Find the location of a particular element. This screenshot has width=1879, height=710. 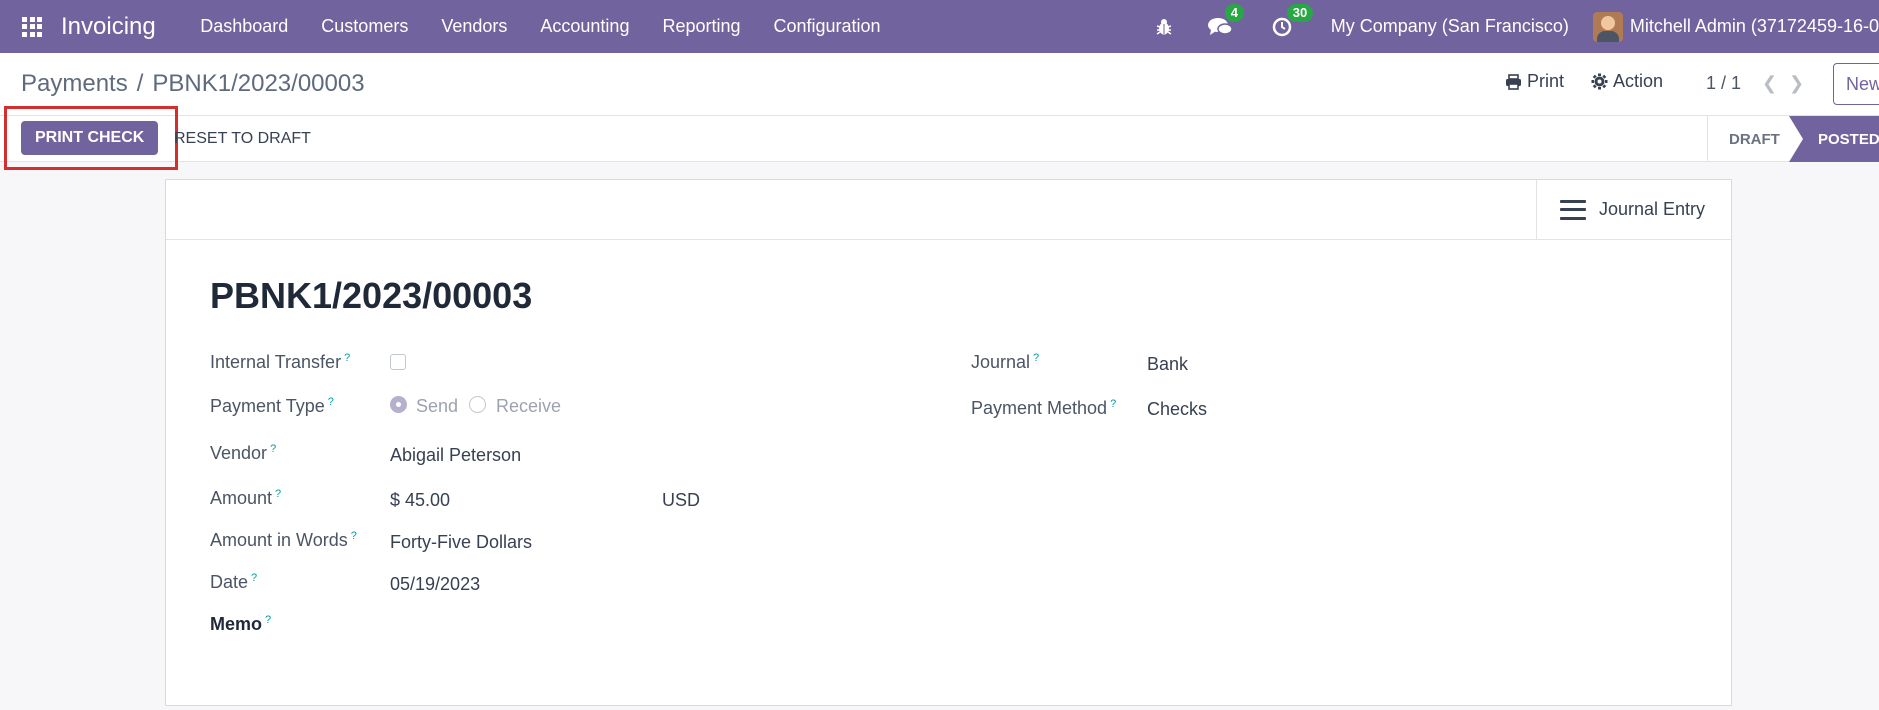

chat-badge: 4 is located at coordinates (1234, 12).